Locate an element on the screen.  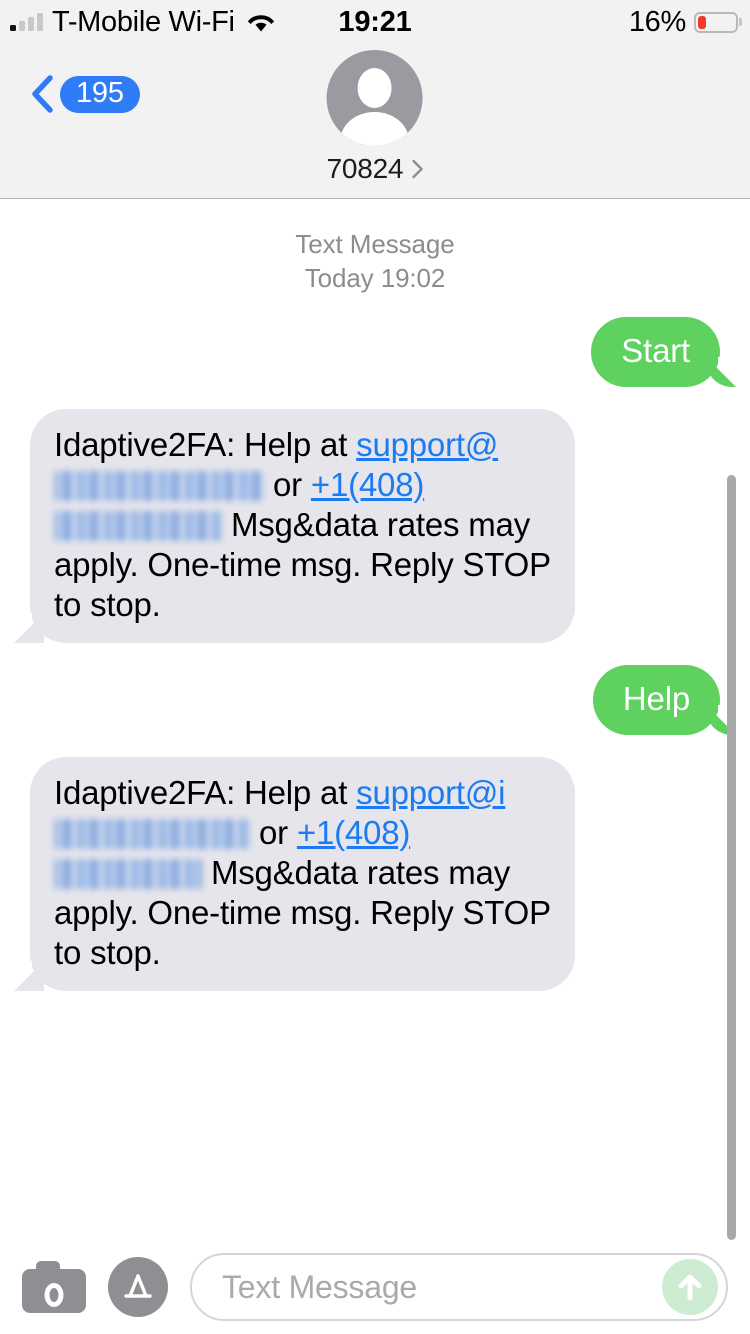
send-button is located at coordinates (690, 1287).